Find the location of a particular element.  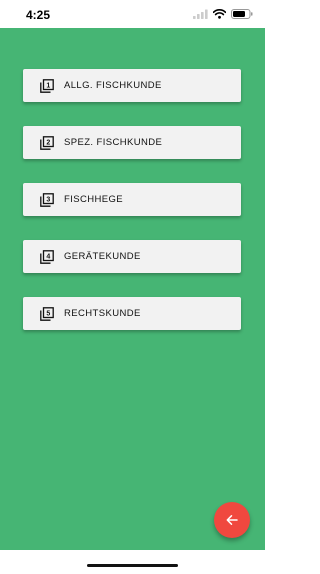

battery-icon is located at coordinates (242, 14).